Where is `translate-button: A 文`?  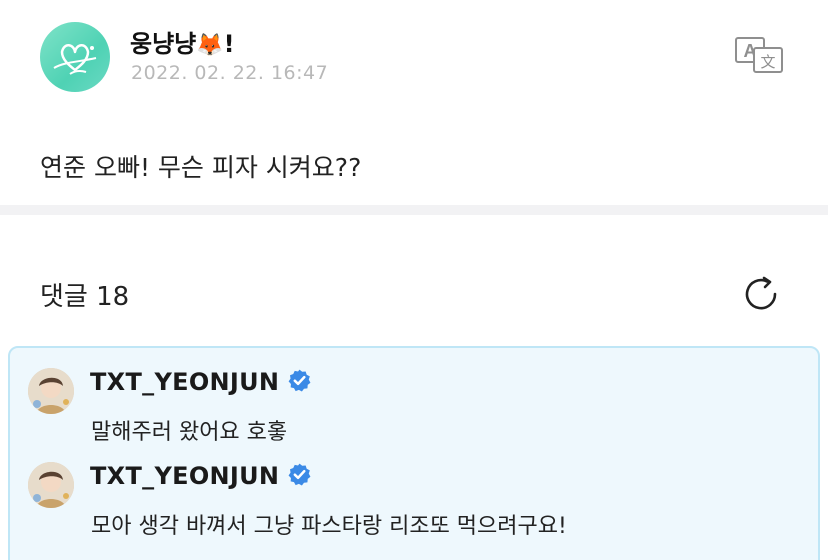
translate-button: A 文 is located at coordinates (759, 55).